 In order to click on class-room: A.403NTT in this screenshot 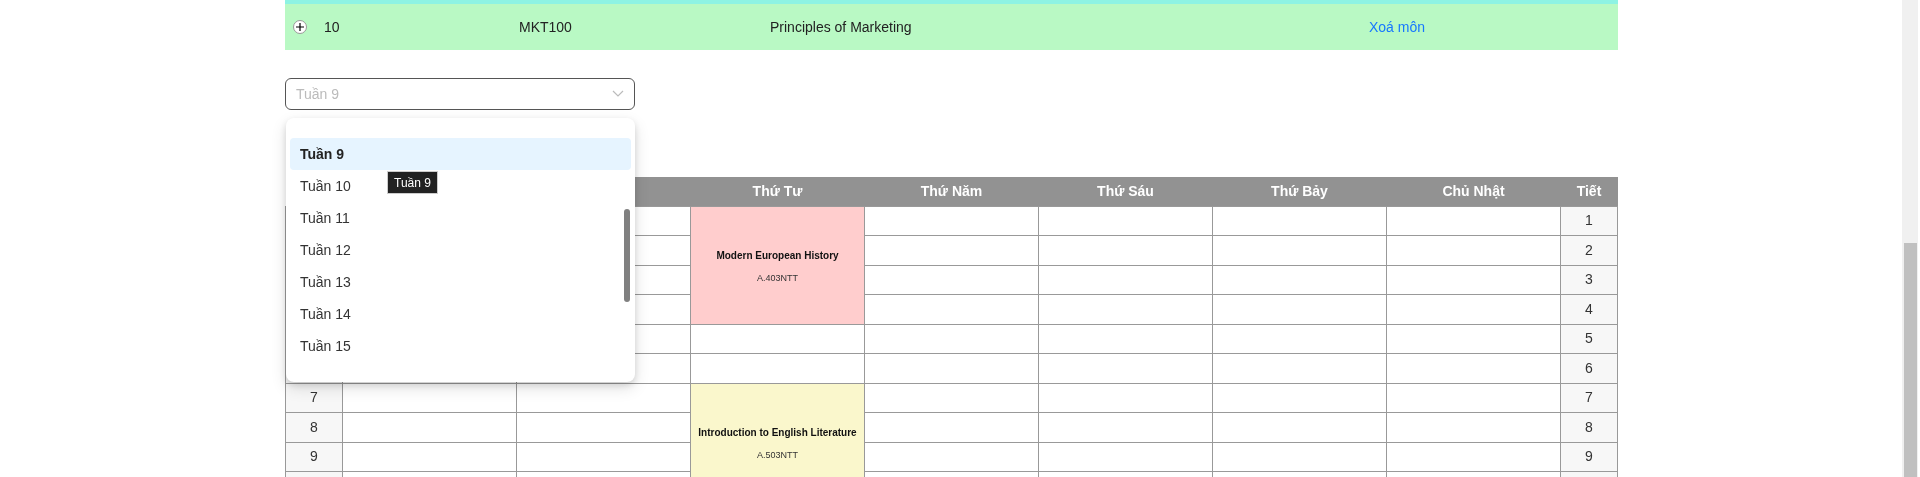, I will do `click(777, 279)`.